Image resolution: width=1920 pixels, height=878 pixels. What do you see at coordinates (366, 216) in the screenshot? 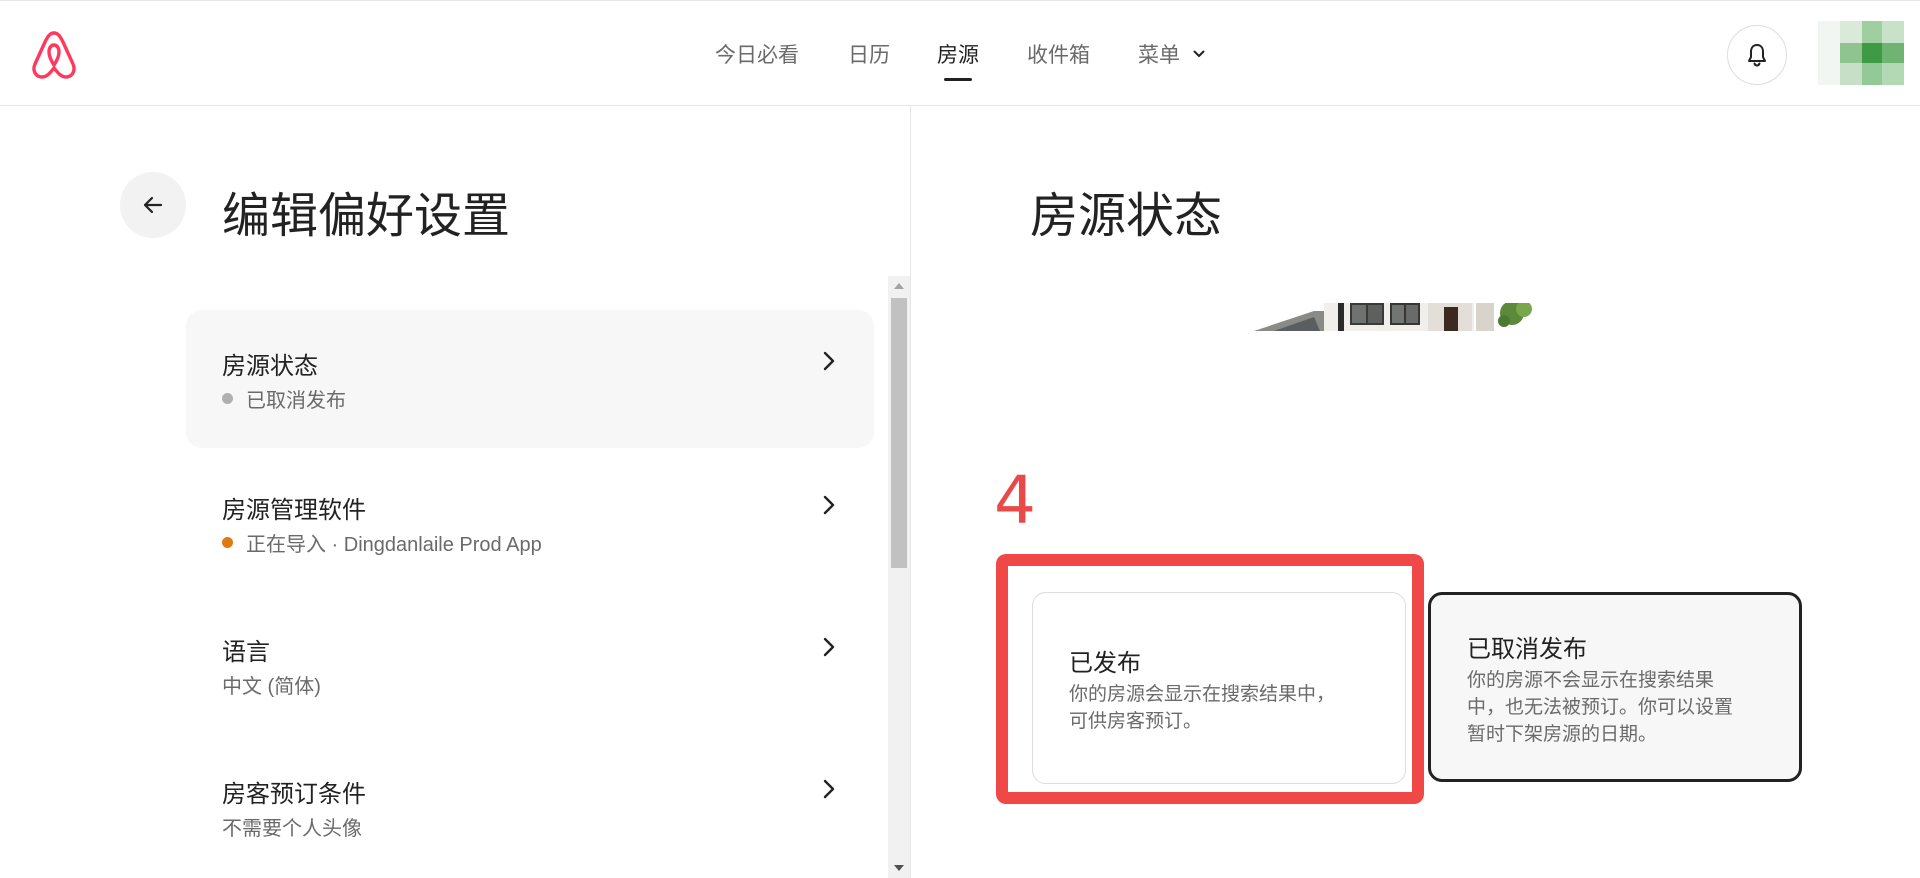
I see `page-title: 编辑偏好设置` at bounding box center [366, 216].